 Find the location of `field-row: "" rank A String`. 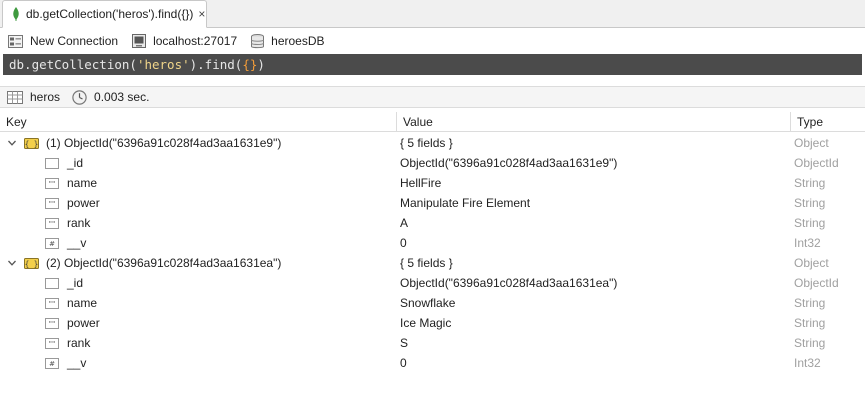

field-row: "" rank A String is located at coordinates (432, 223).